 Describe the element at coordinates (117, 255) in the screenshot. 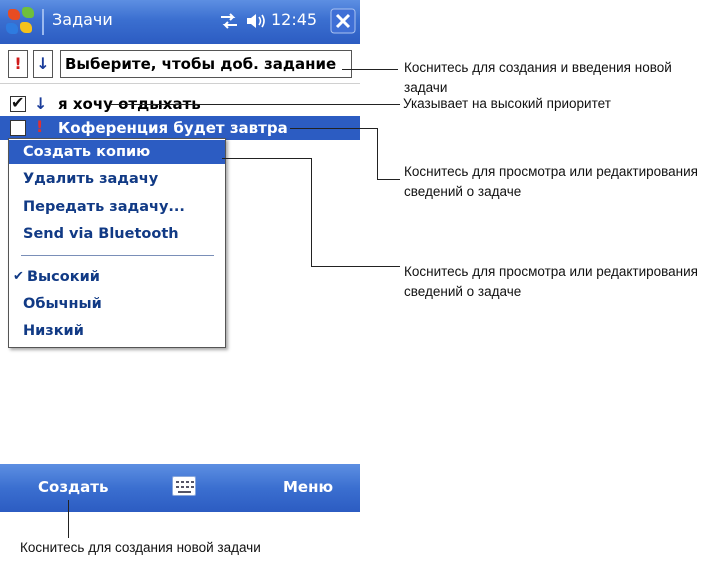

I see `menu-separator` at that location.